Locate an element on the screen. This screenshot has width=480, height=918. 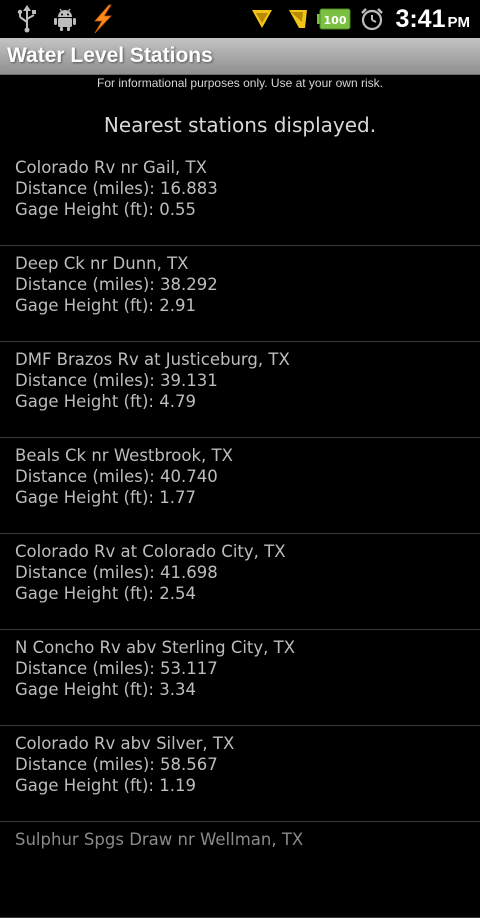
usb-icon is located at coordinates (26, 19).